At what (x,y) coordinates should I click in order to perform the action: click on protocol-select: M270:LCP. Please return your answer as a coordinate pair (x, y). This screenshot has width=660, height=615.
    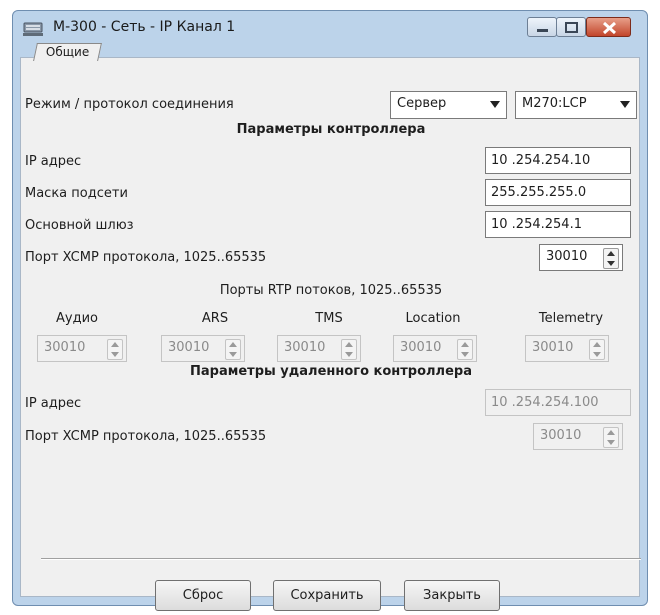
    Looking at the image, I should click on (576, 105).